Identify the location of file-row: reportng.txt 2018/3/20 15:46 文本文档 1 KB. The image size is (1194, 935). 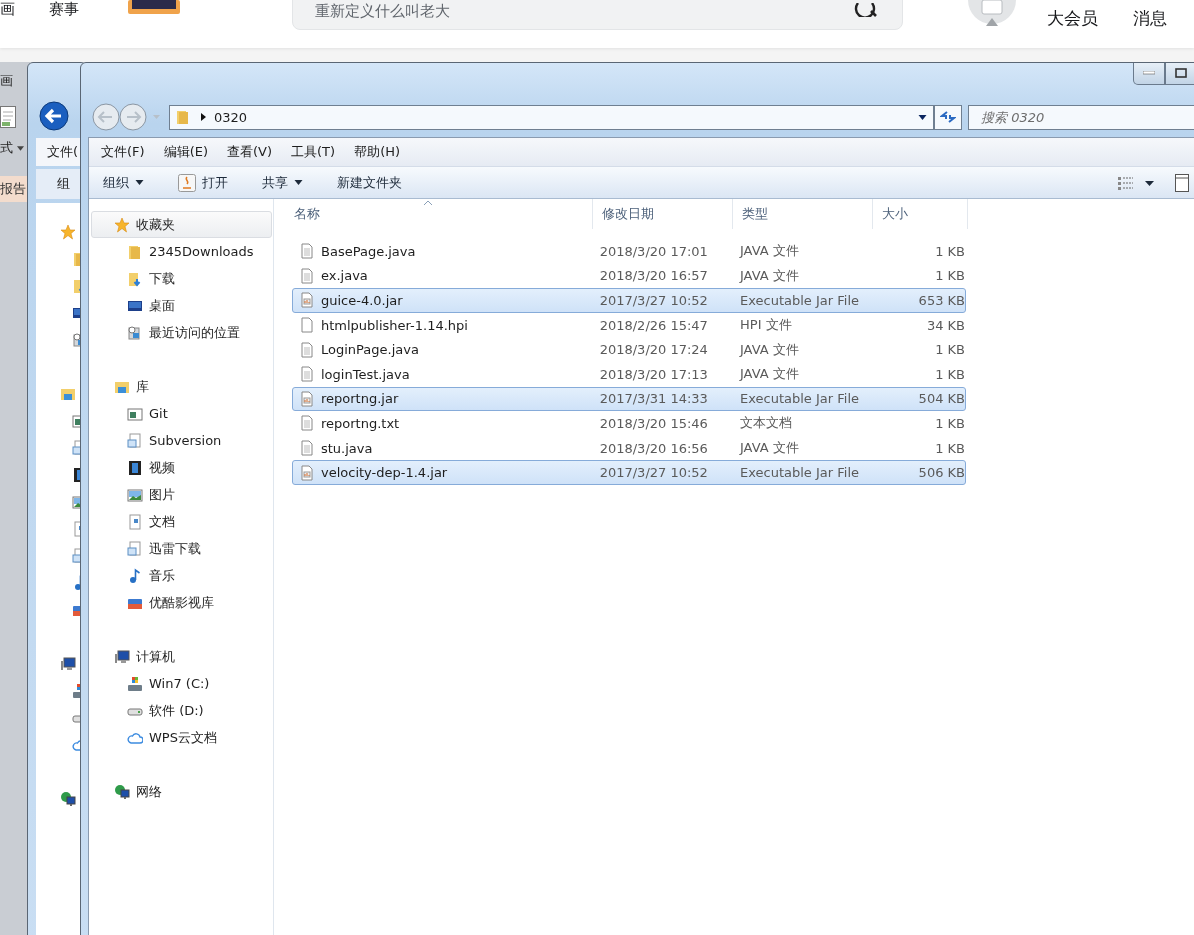
(629, 423).